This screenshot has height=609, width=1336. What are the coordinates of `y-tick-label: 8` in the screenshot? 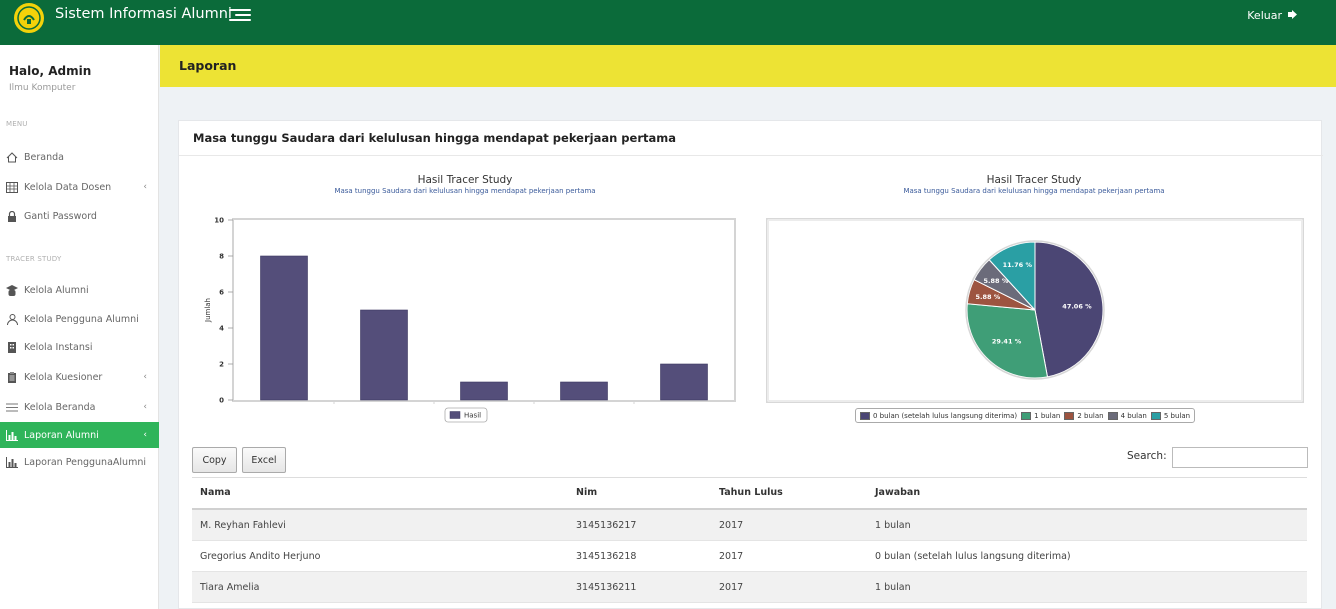 It's located at (221, 257).